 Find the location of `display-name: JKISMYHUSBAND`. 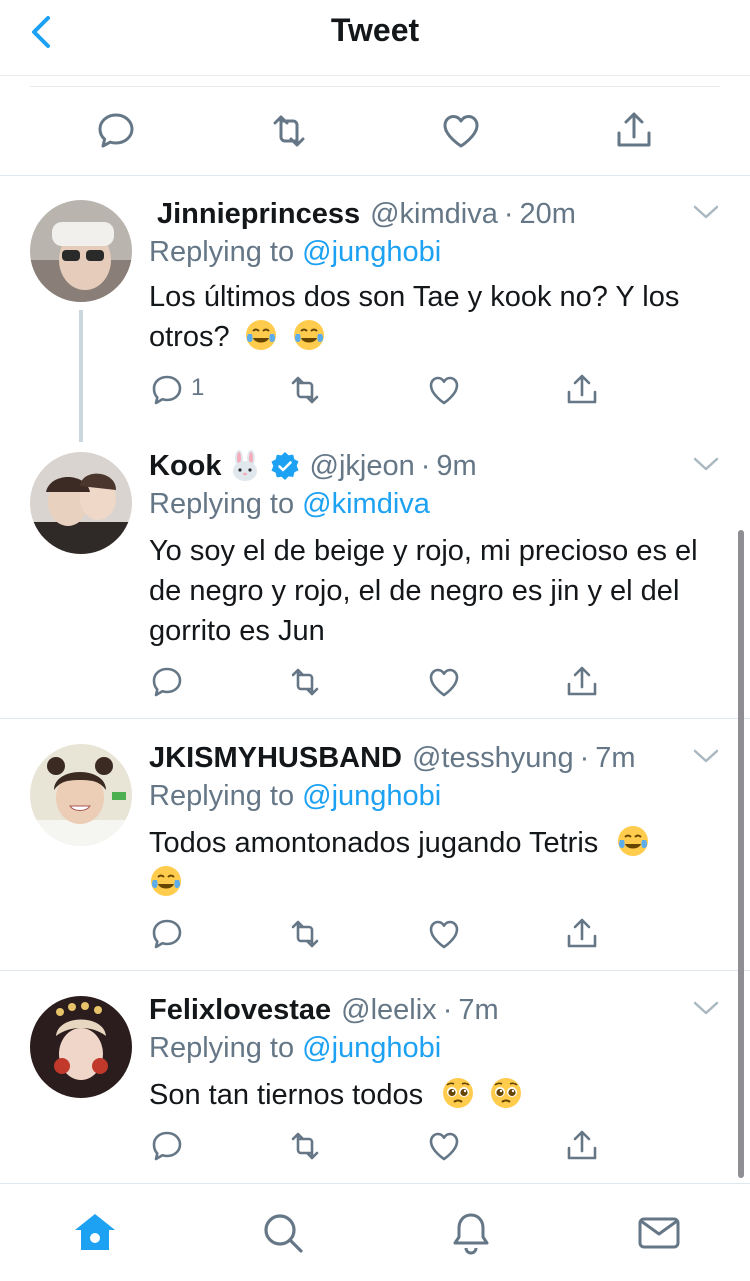

display-name: JKISMYHUSBAND is located at coordinates (275, 758).